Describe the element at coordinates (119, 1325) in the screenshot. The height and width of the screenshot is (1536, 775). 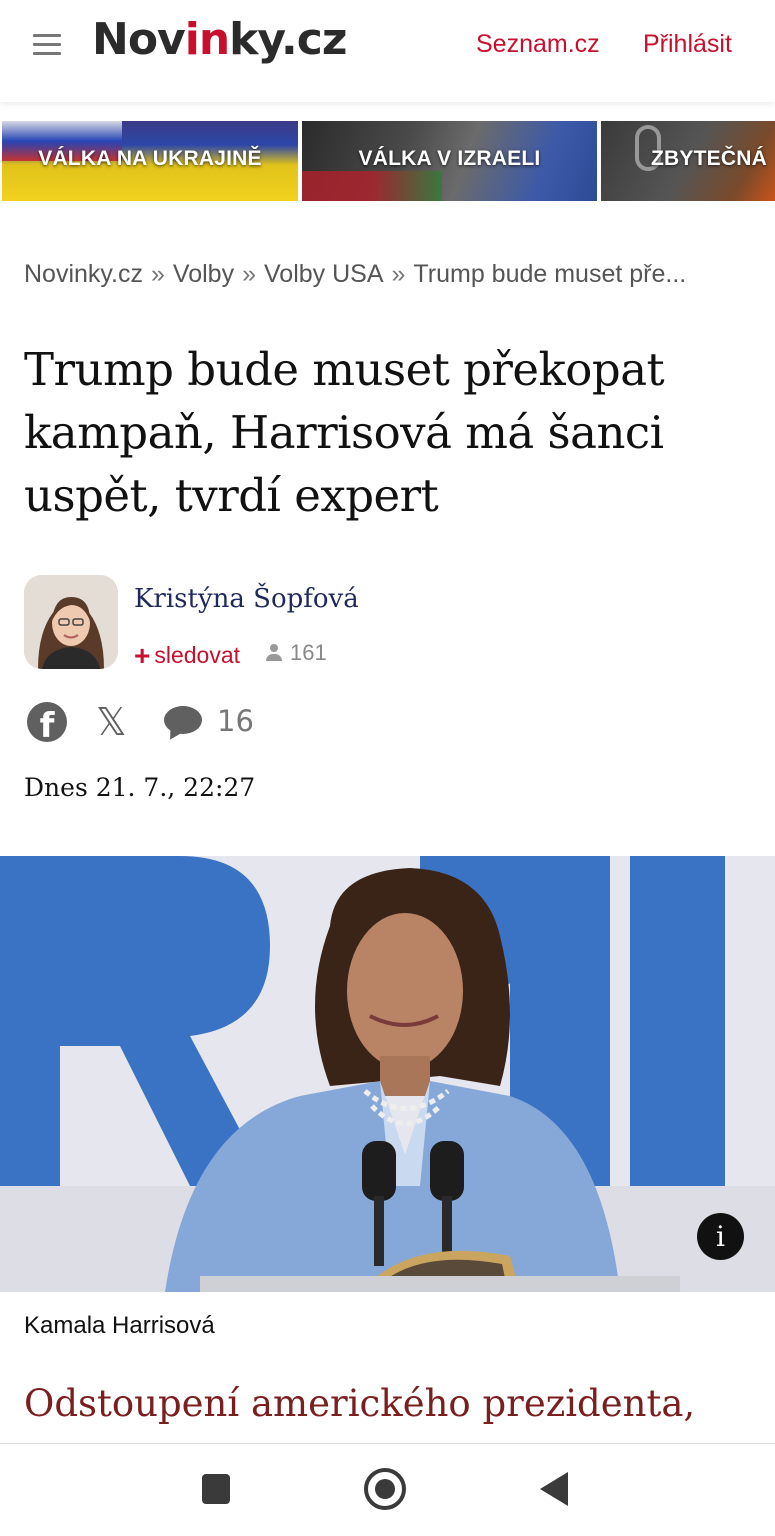
I see `image-caption: Kamala Harrisová` at that location.